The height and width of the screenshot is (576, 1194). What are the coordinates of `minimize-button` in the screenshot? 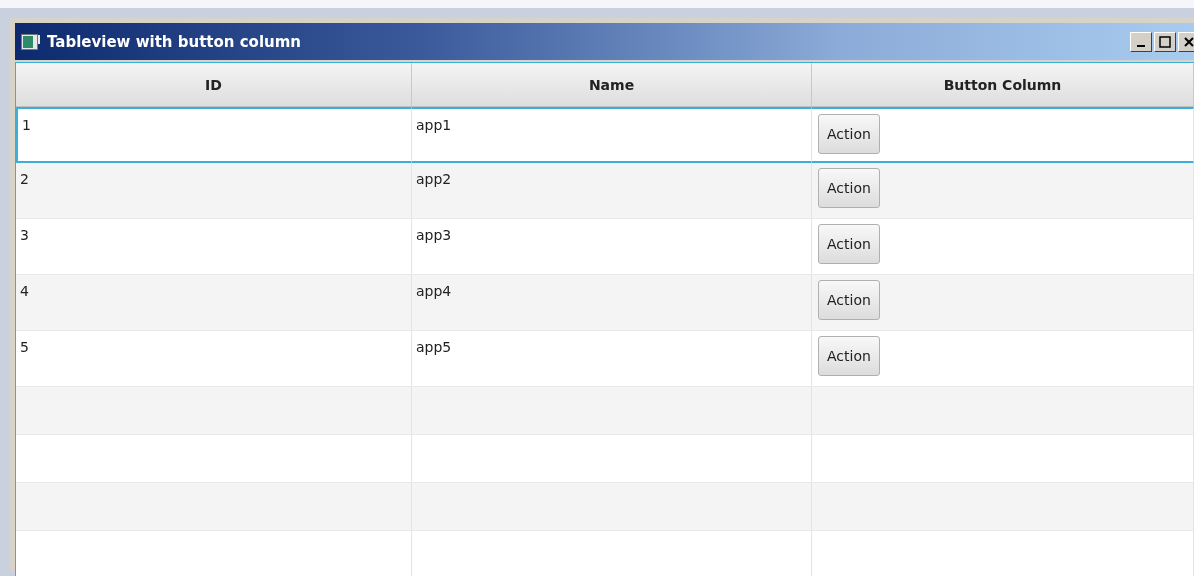 It's located at (1141, 41).